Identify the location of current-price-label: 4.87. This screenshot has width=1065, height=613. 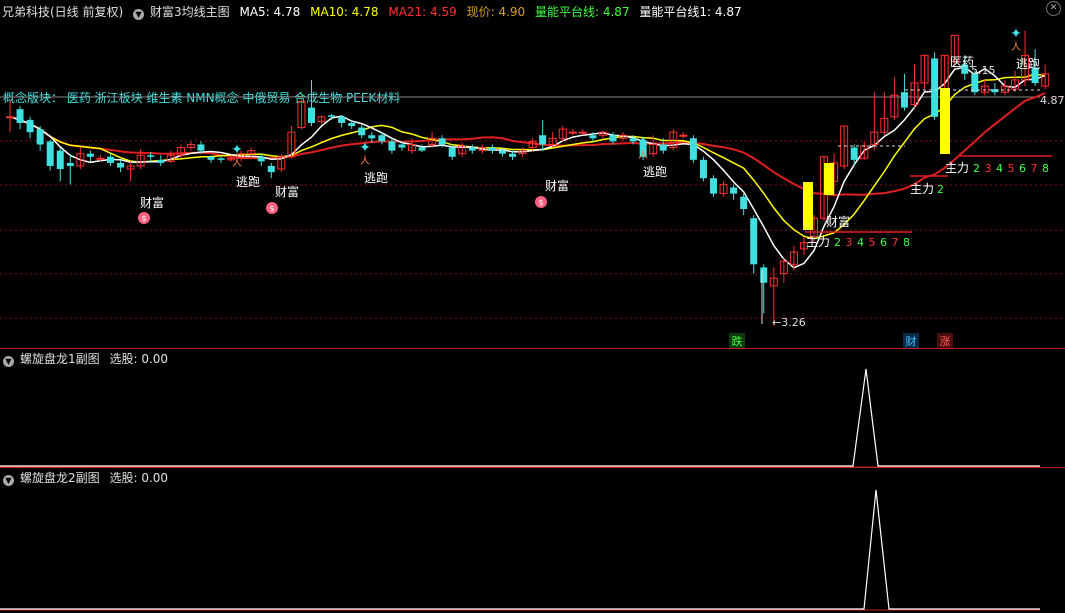
(1052, 100).